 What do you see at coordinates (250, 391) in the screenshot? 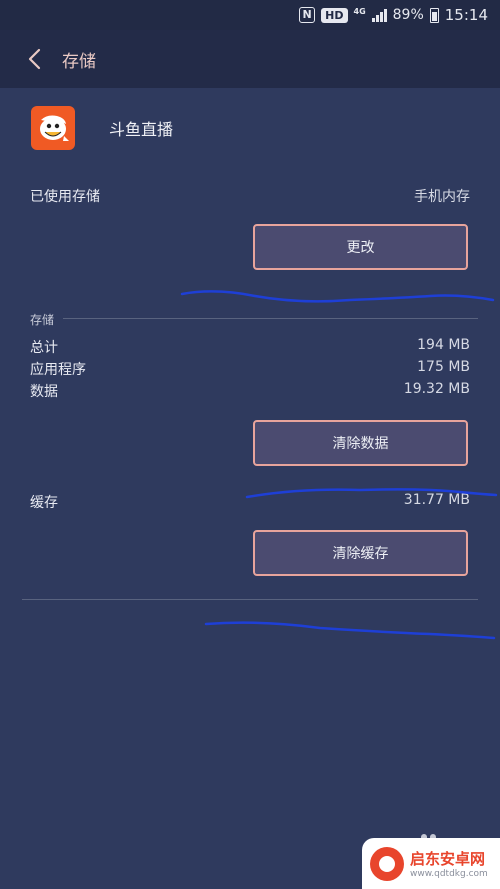
I see `storage-row-data: 数据 19.32 MB` at bounding box center [250, 391].